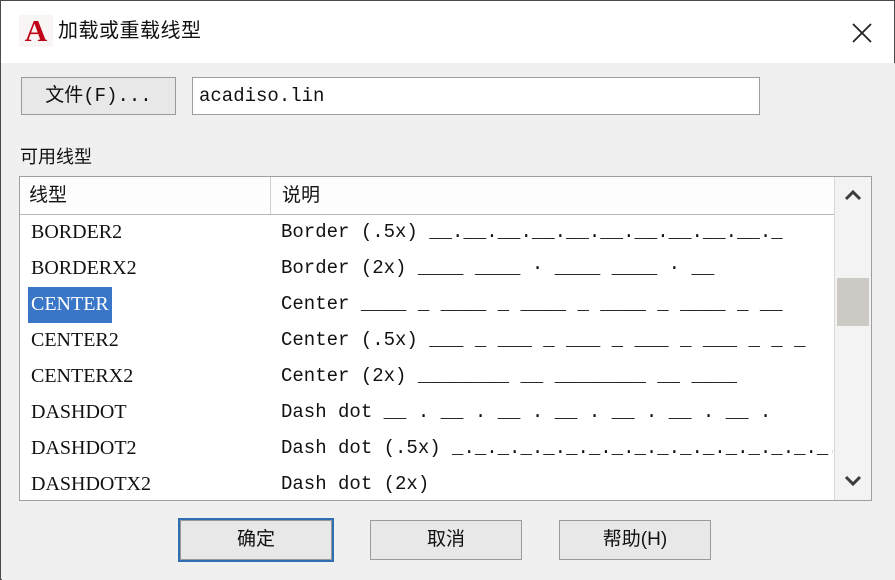  Describe the element at coordinates (56, 157) in the screenshot. I see `available-linetypes-label: 可用线型` at that location.